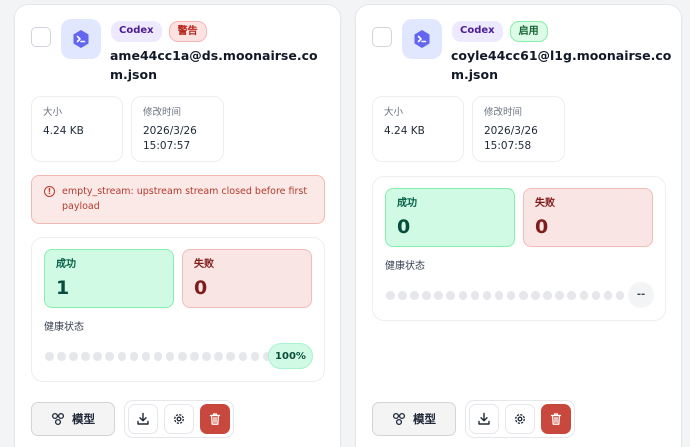 The image size is (690, 447). Describe the element at coordinates (519, 248) in the screenshot. I see `stats-panel: 成功 0 失败 0 健康状态 --` at that location.